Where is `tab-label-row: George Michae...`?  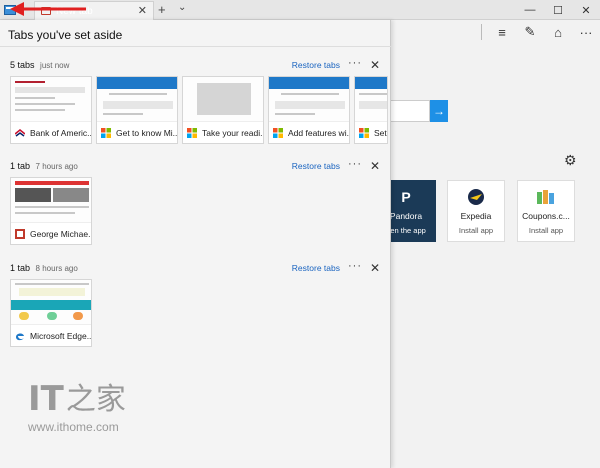 tab-label-row: George Michae... is located at coordinates (51, 233).